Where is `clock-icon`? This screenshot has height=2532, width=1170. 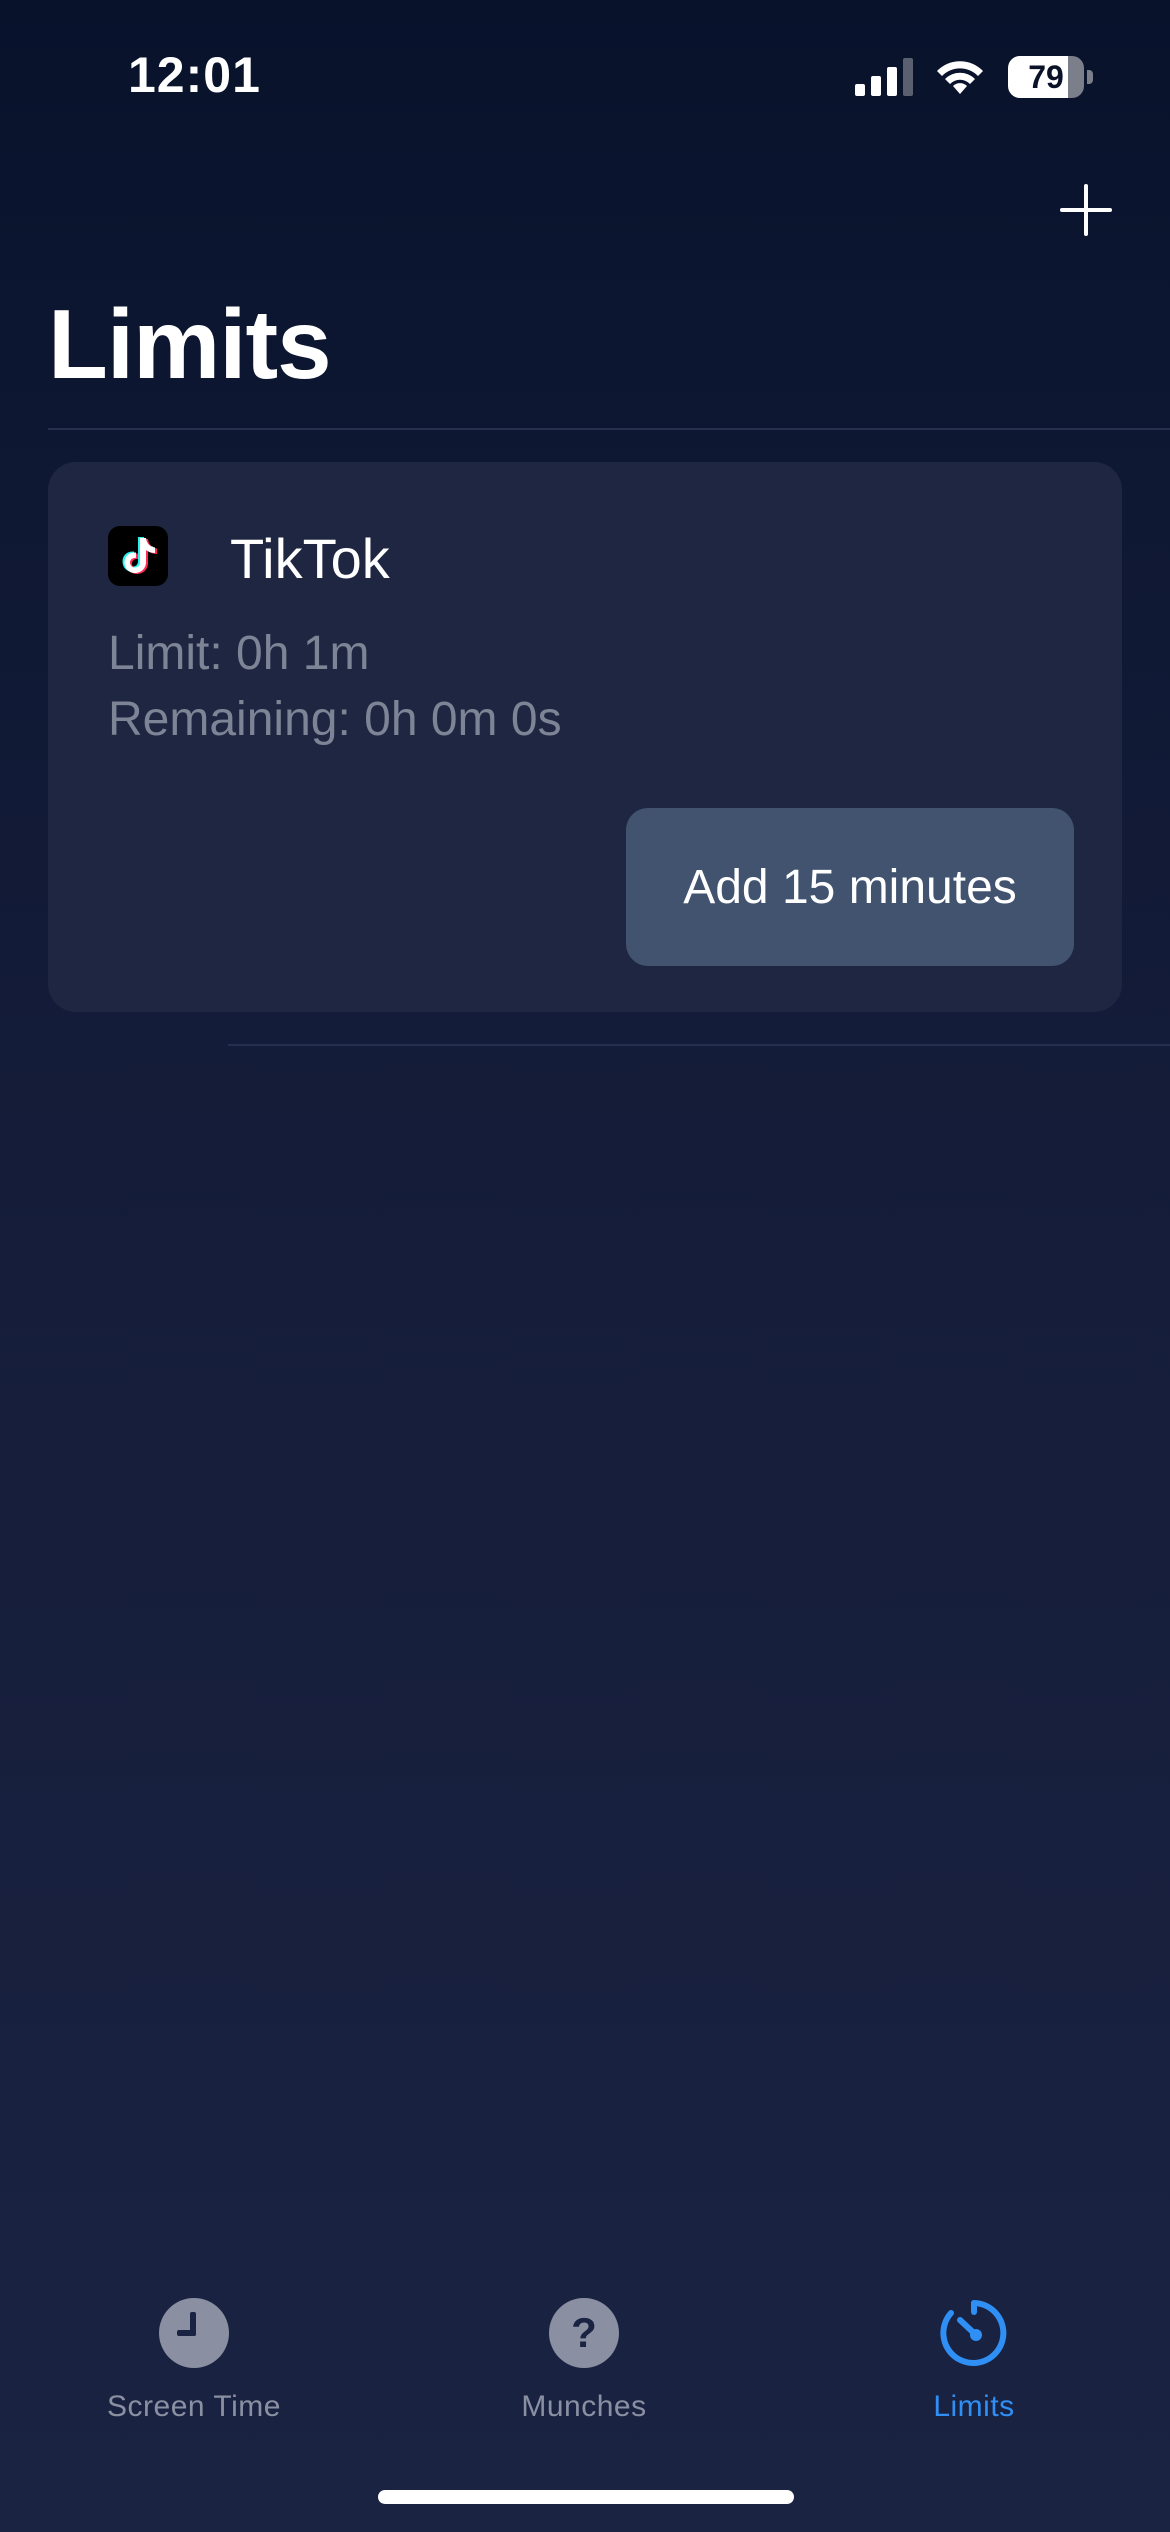
clock-icon is located at coordinates (194, 2333).